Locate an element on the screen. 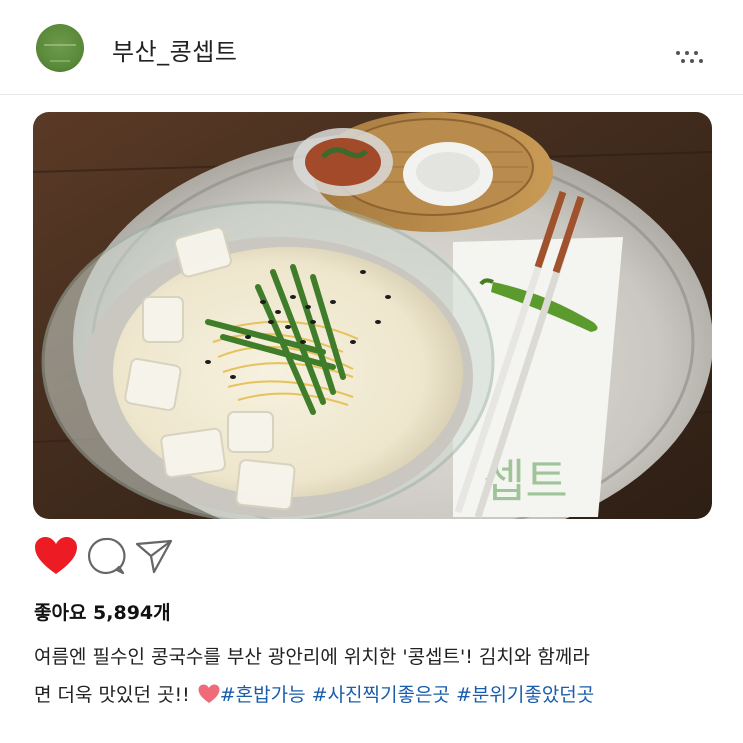  hashtag-link: #분위기좋았던곳 is located at coordinates (525, 695).